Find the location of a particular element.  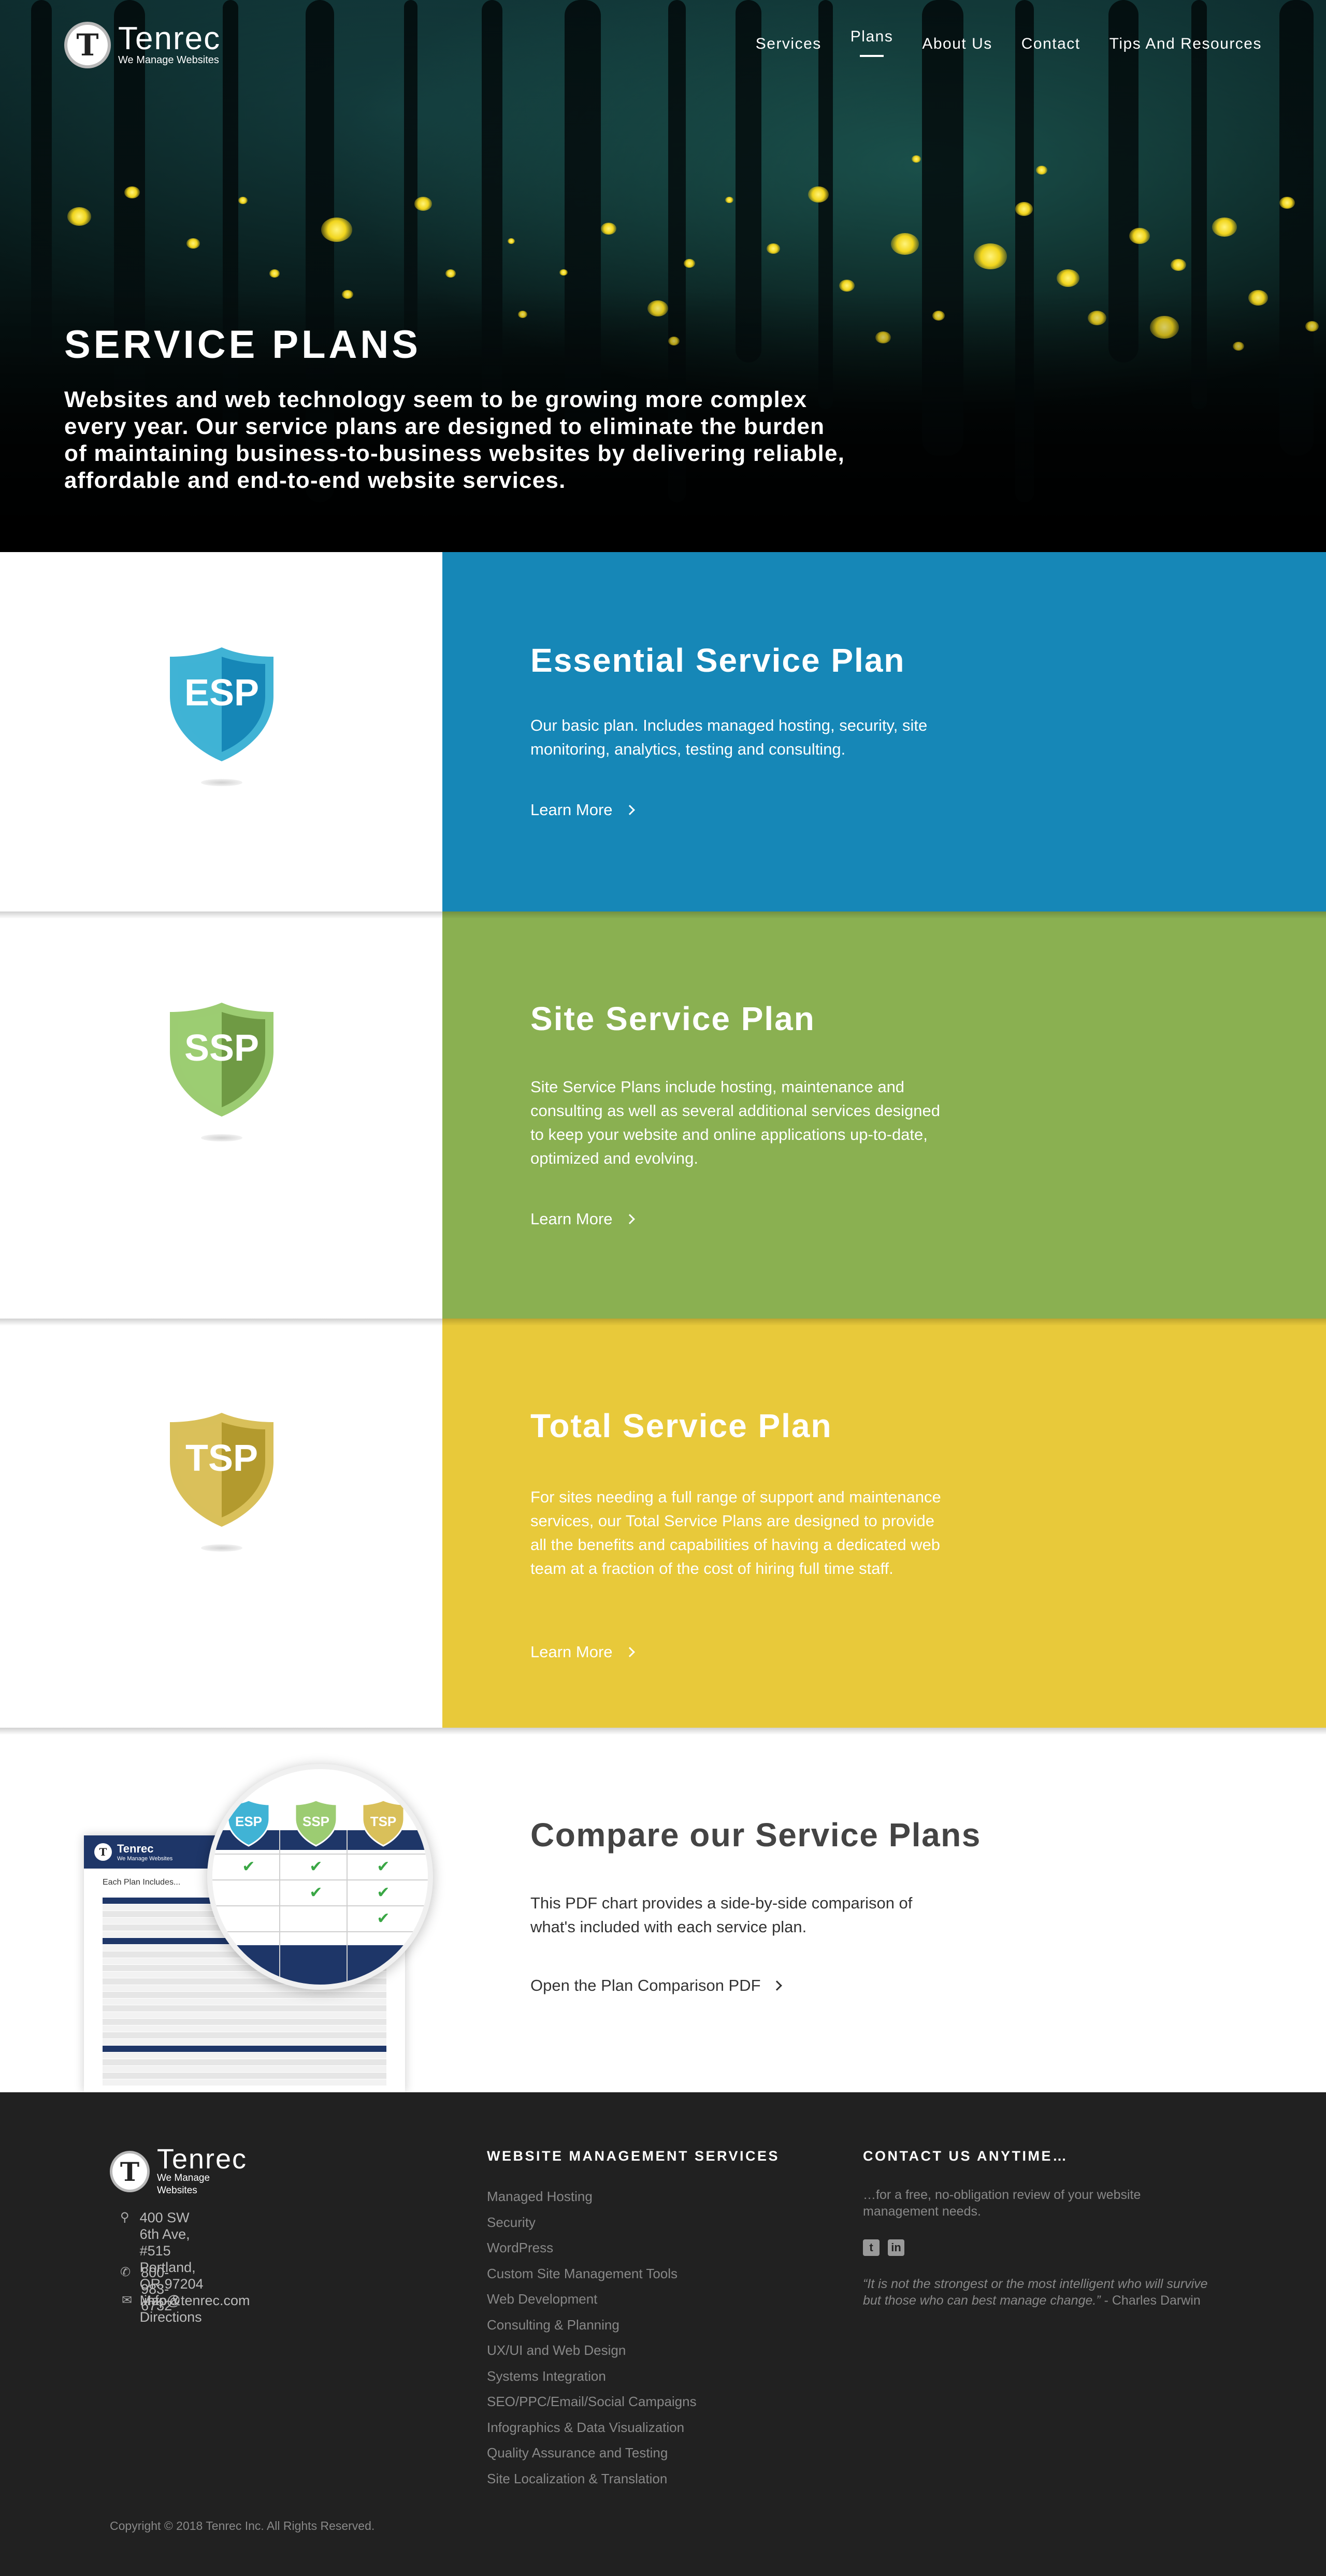

esp-shield-icon: ESP is located at coordinates (222, 715).